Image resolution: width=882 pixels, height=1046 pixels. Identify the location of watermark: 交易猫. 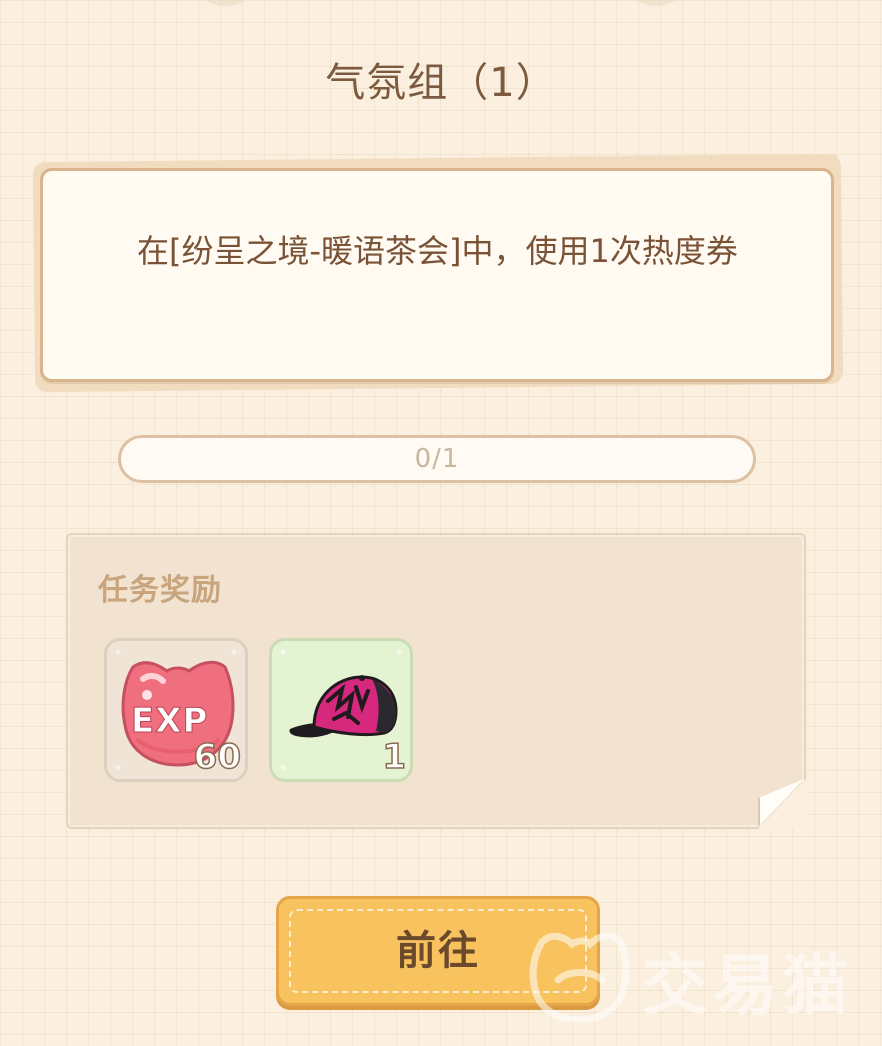
(698, 974).